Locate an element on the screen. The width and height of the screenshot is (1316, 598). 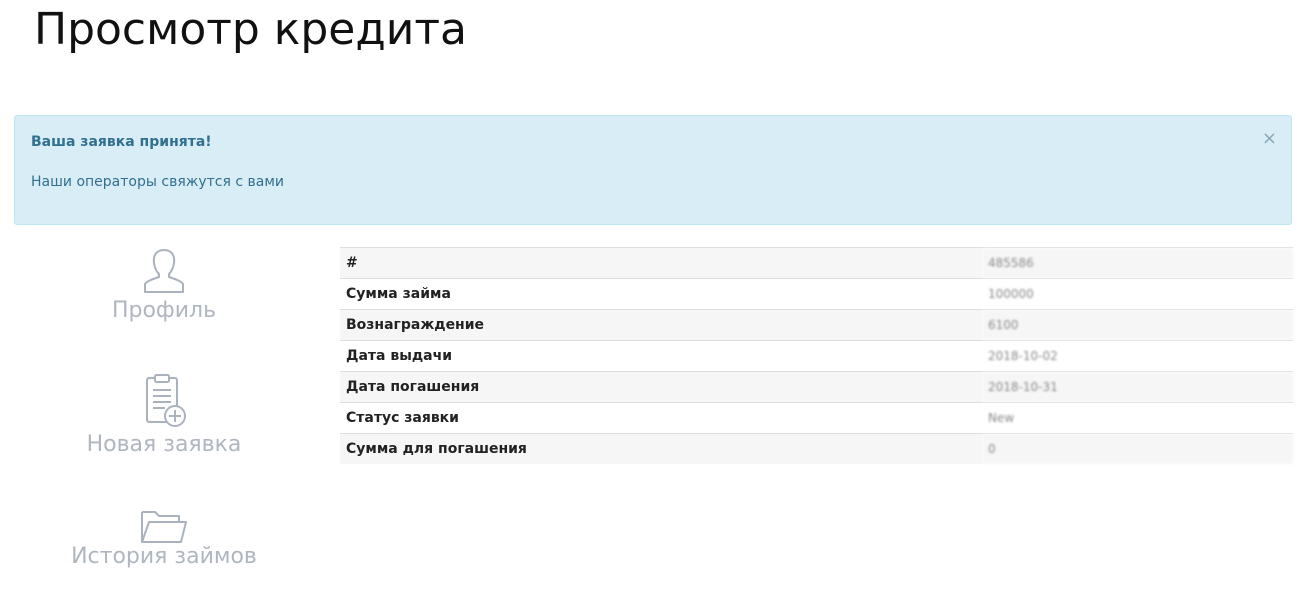
sidebar-item-label: История займов is located at coordinates (164, 556).